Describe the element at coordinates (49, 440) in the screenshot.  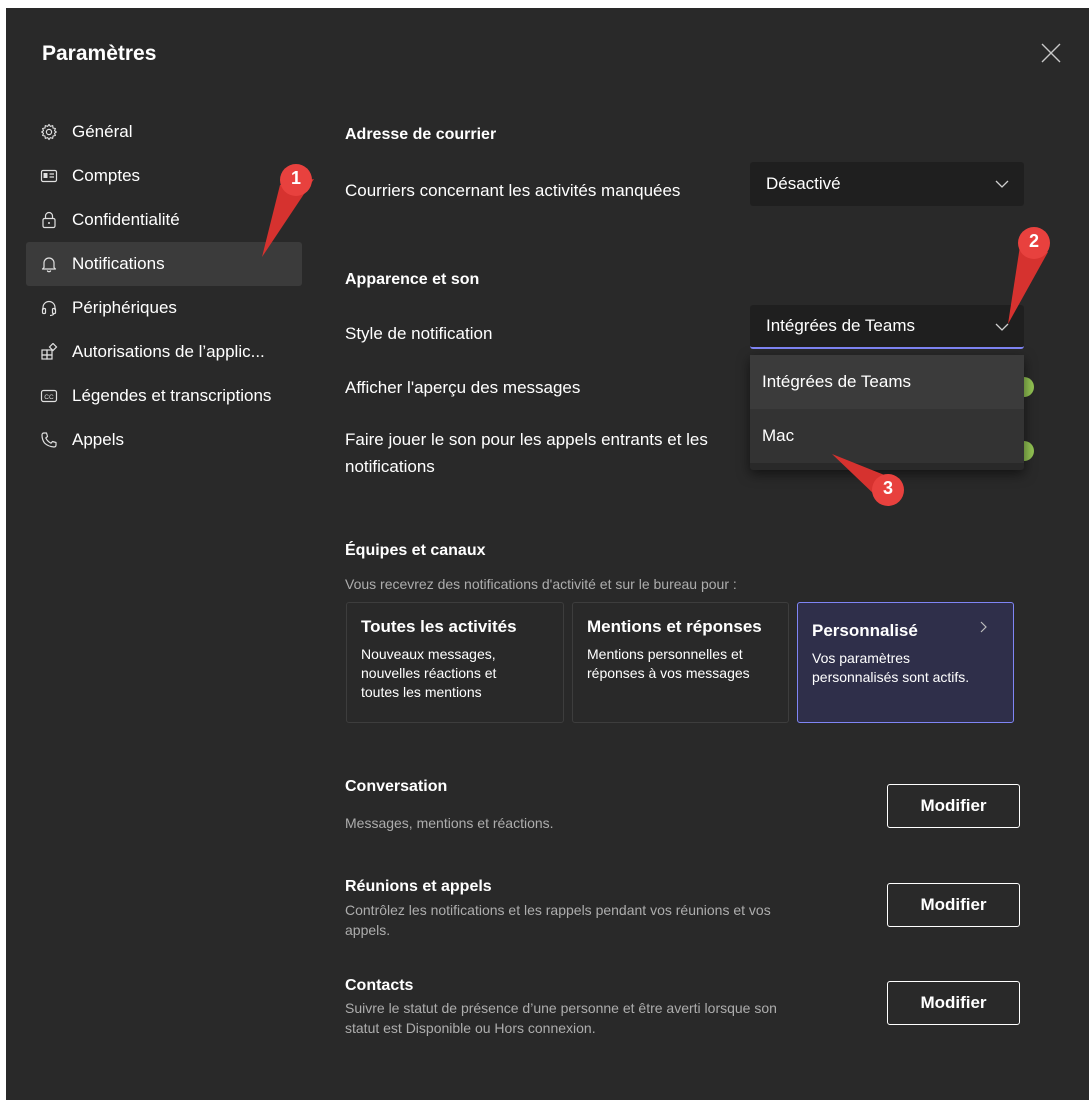
I see `phone-icon` at that location.